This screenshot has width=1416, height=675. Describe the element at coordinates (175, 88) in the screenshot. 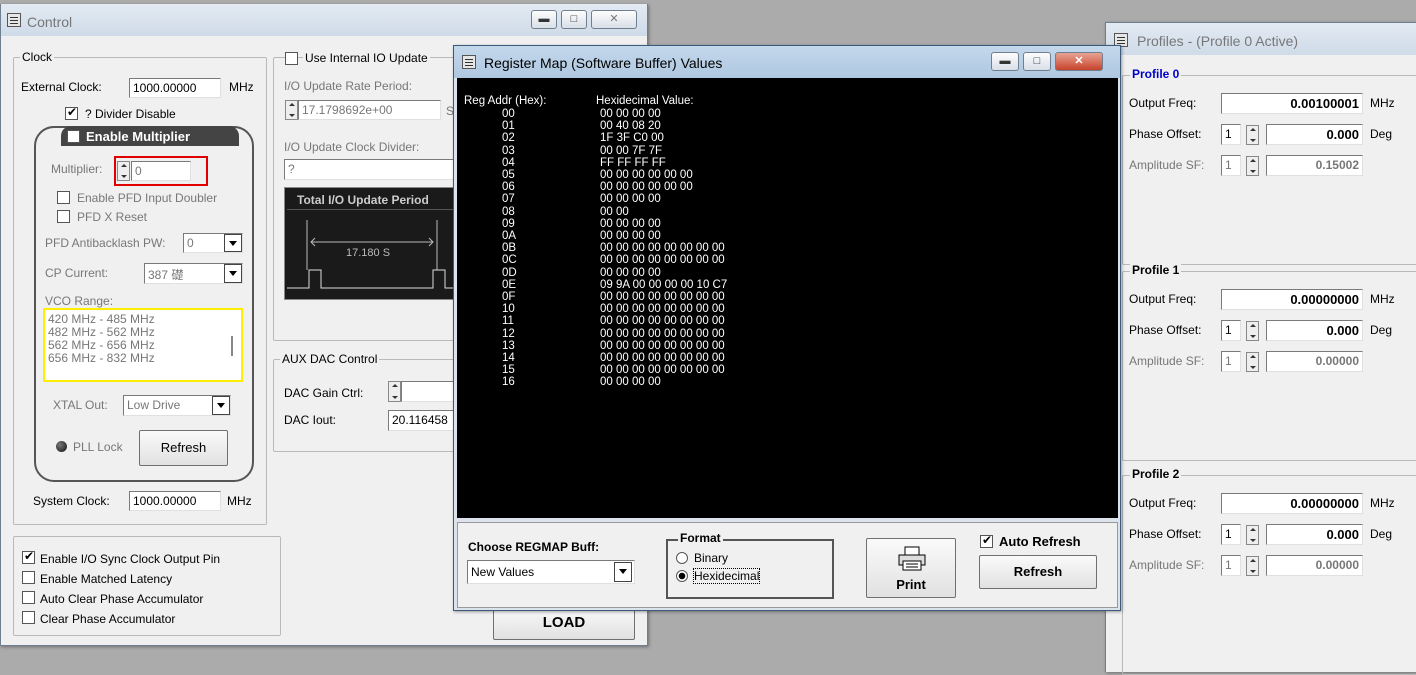

I see `external-clock-field: 1000.00000` at that location.